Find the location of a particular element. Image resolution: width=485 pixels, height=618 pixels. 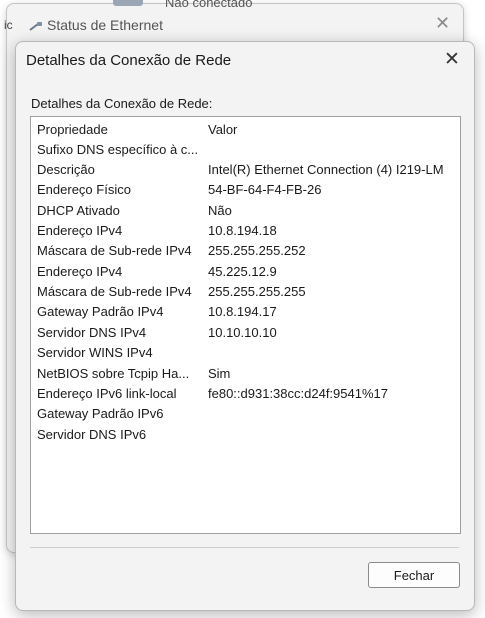

list-row: Servidor DNS IPv6 is located at coordinates (245, 435).